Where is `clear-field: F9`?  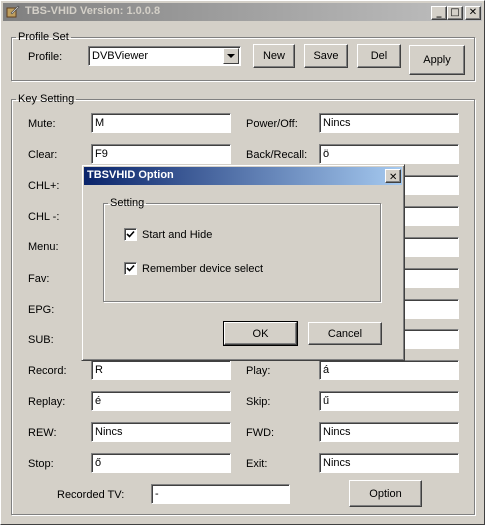
clear-field: F9 is located at coordinates (161, 154).